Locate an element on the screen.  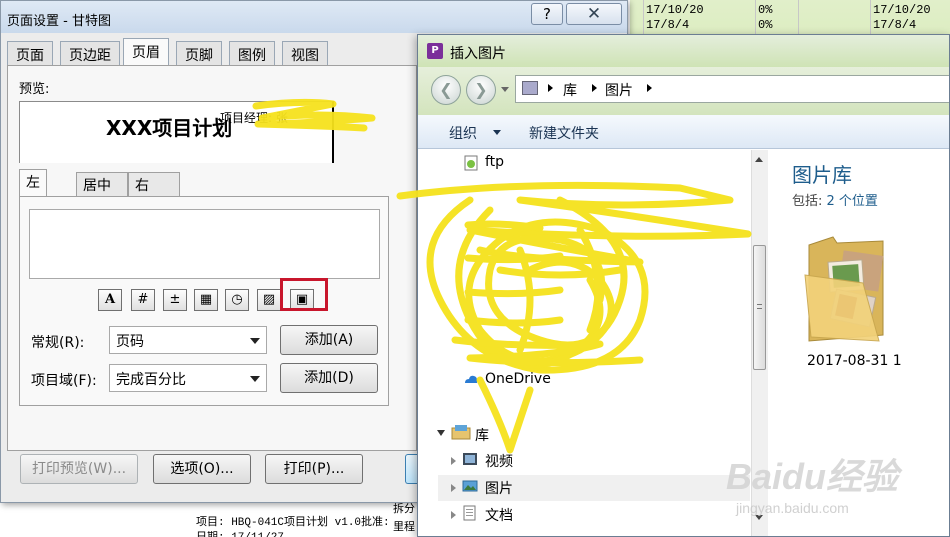
ftp-icon is located at coordinates (471, 163).